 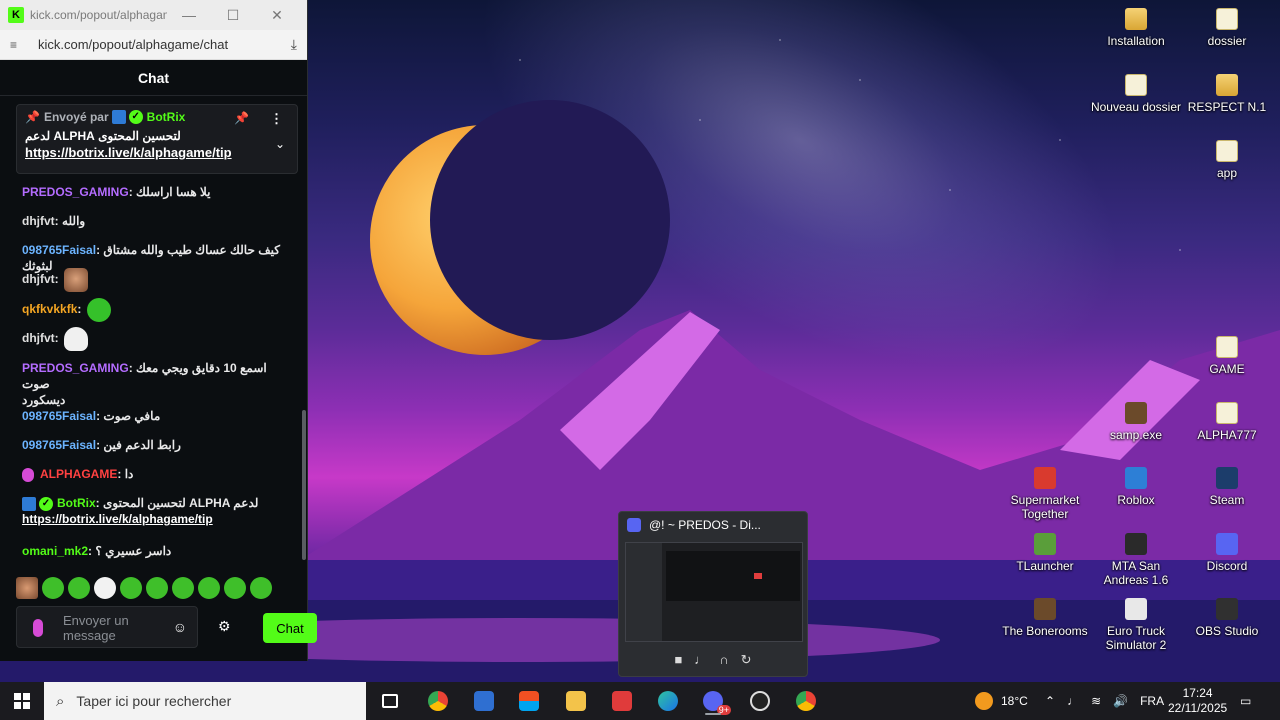 What do you see at coordinates (576, 701) in the screenshot?
I see `file-explorer-icon` at bounding box center [576, 701].